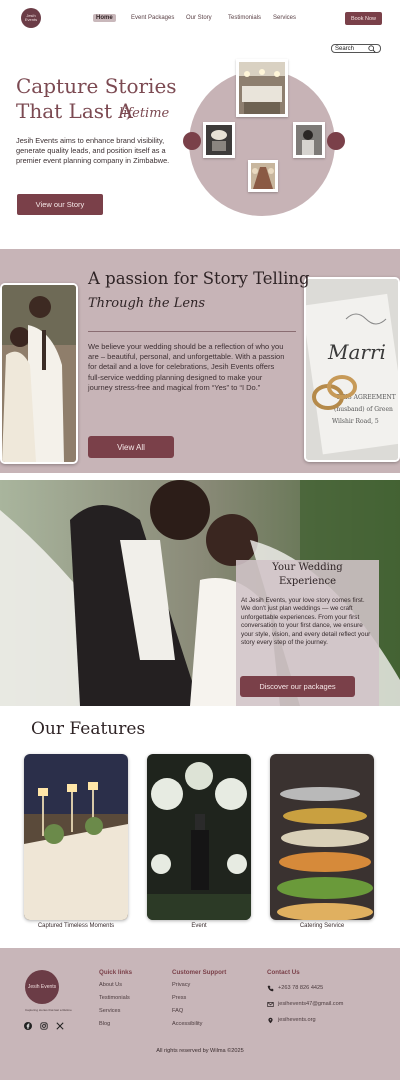 The image size is (400, 1080). What do you see at coordinates (199, 972) in the screenshot?
I see `customer-support-heading: Customer Support` at bounding box center [199, 972].